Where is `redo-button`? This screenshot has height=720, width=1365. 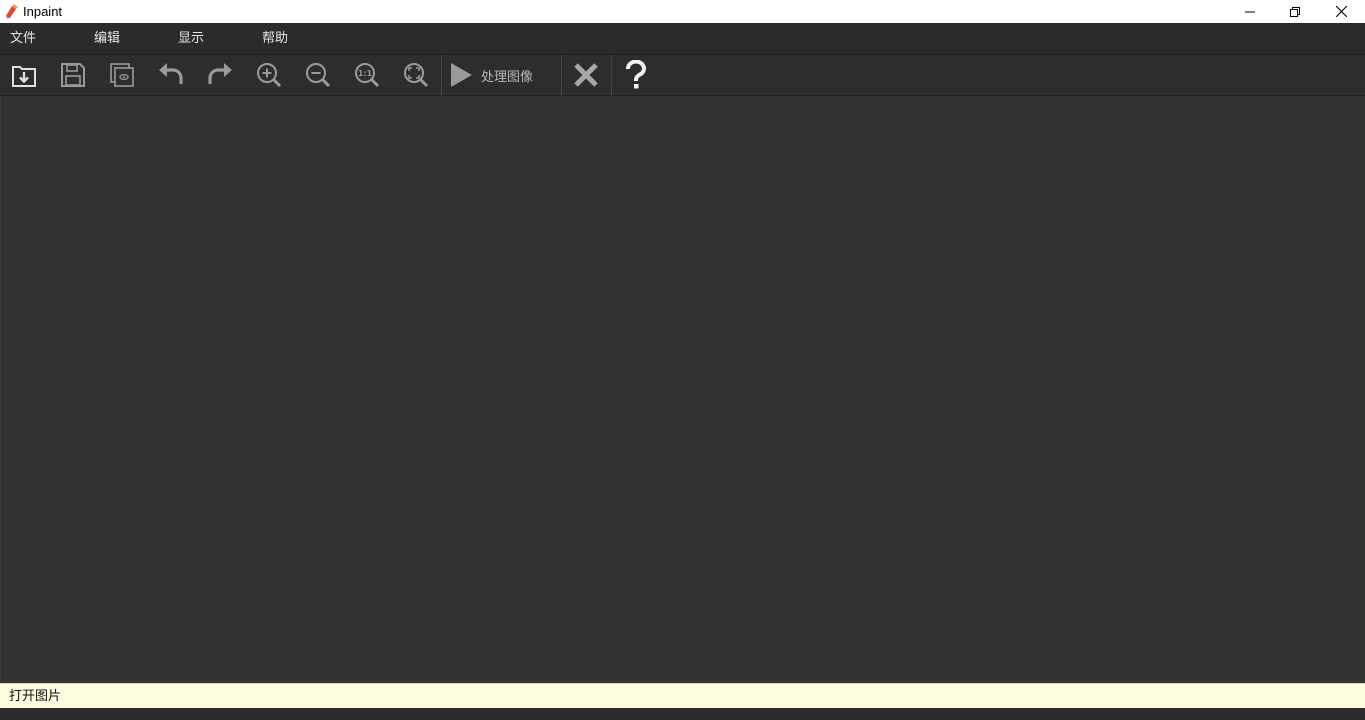 redo-button is located at coordinates (220, 75).